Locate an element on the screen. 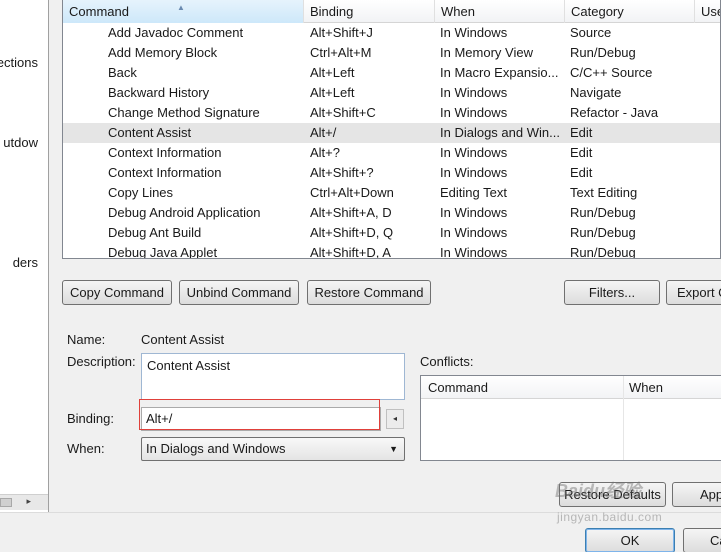 The height and width of the screenshot is (552, 721). description-value: Content Assist is located at coordinates (189, 365).